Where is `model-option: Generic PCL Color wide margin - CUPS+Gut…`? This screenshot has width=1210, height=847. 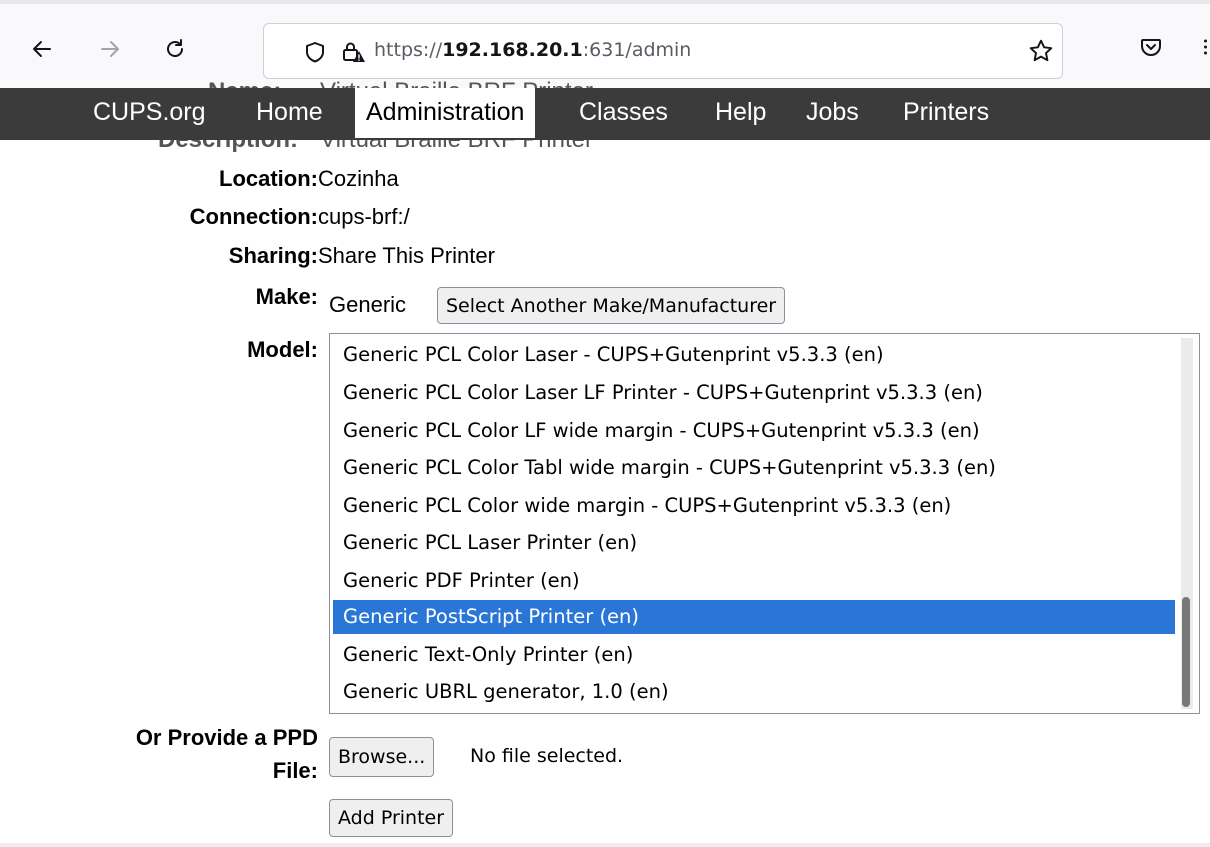 model-option: Generic PCL Color wide margin - CUPS+Gut… is located at coordinates (754, 506).